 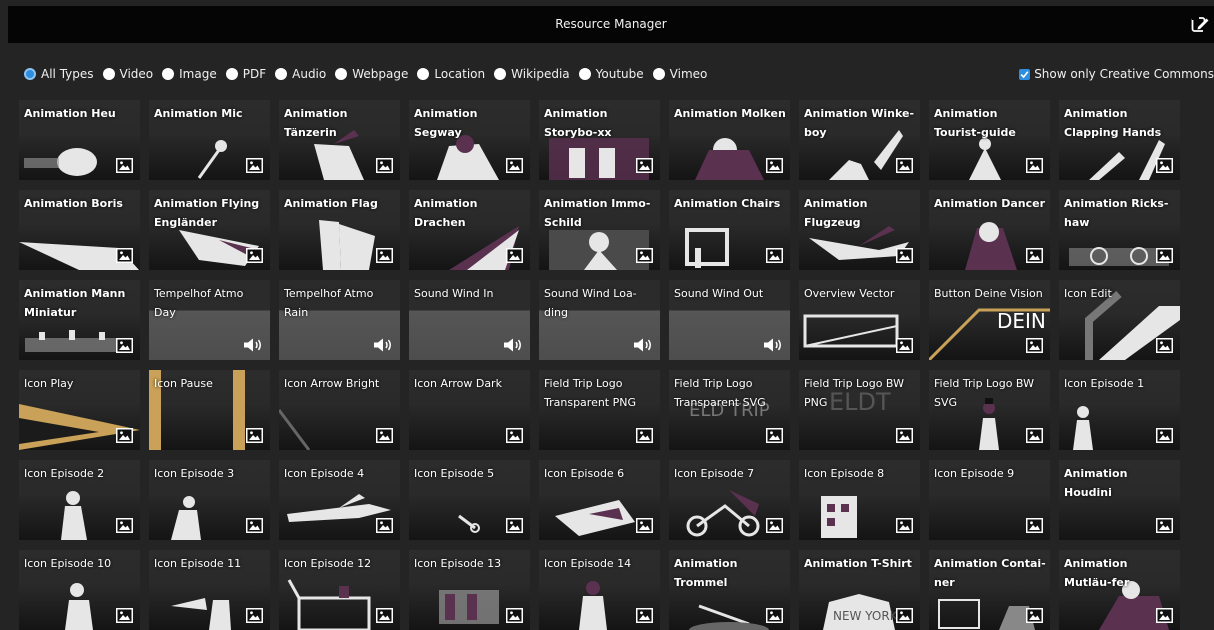 I want to click on resource-tile: Animation Tourist-guide, so click(x=989, y=140).